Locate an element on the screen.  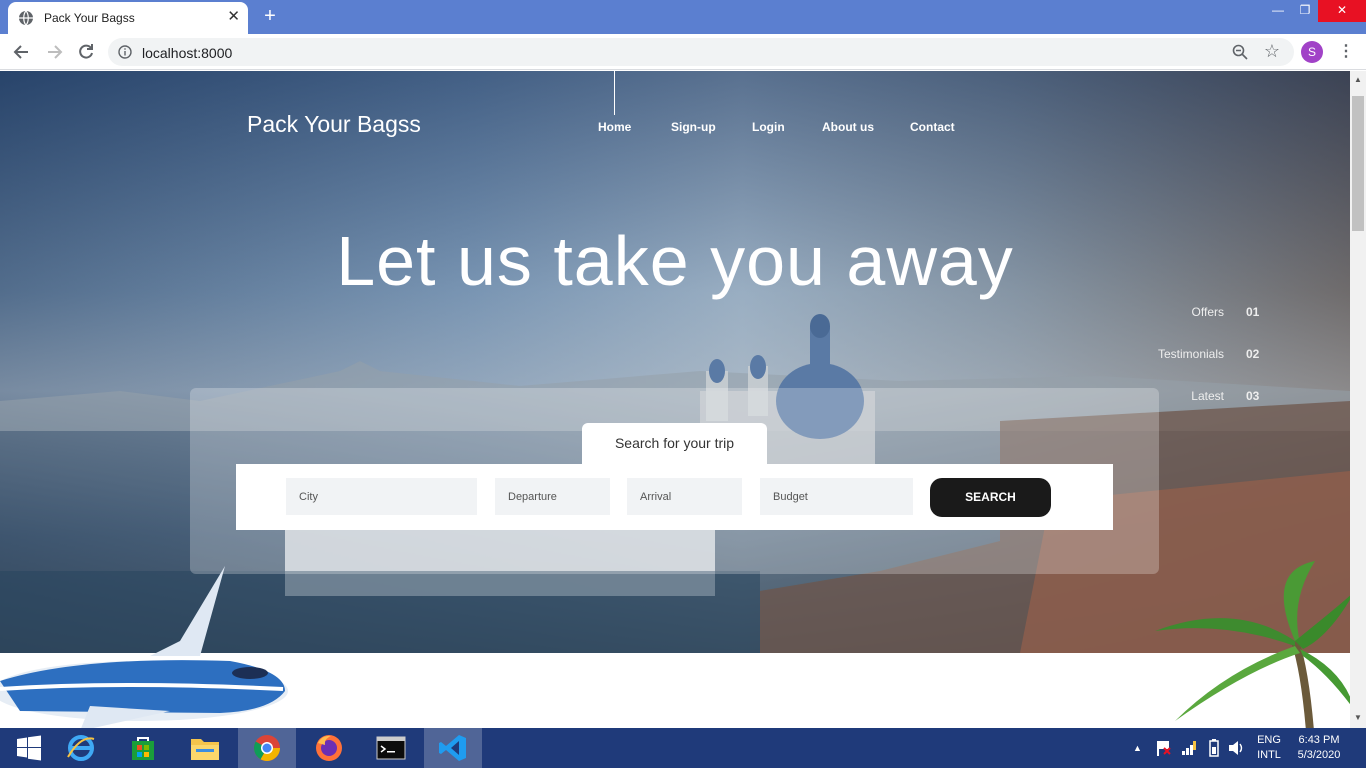
profile-avatar: S is located at coordinates (1312, 52).